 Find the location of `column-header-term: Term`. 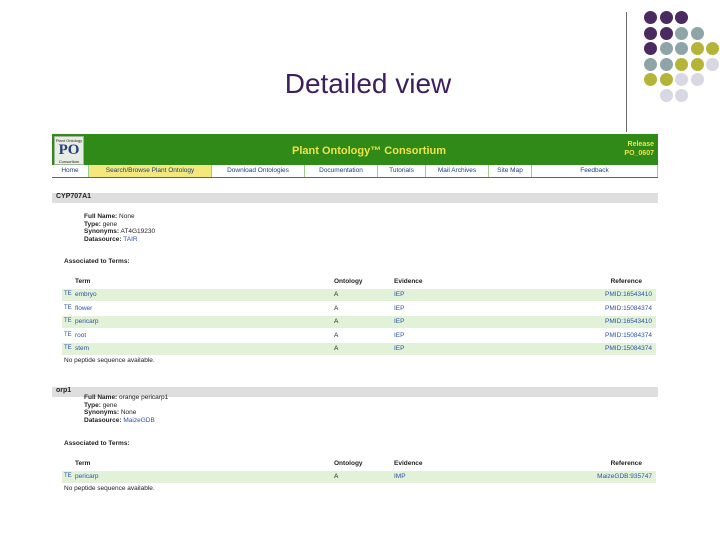

column-header-term: Term is located at coordinates (83, 463).